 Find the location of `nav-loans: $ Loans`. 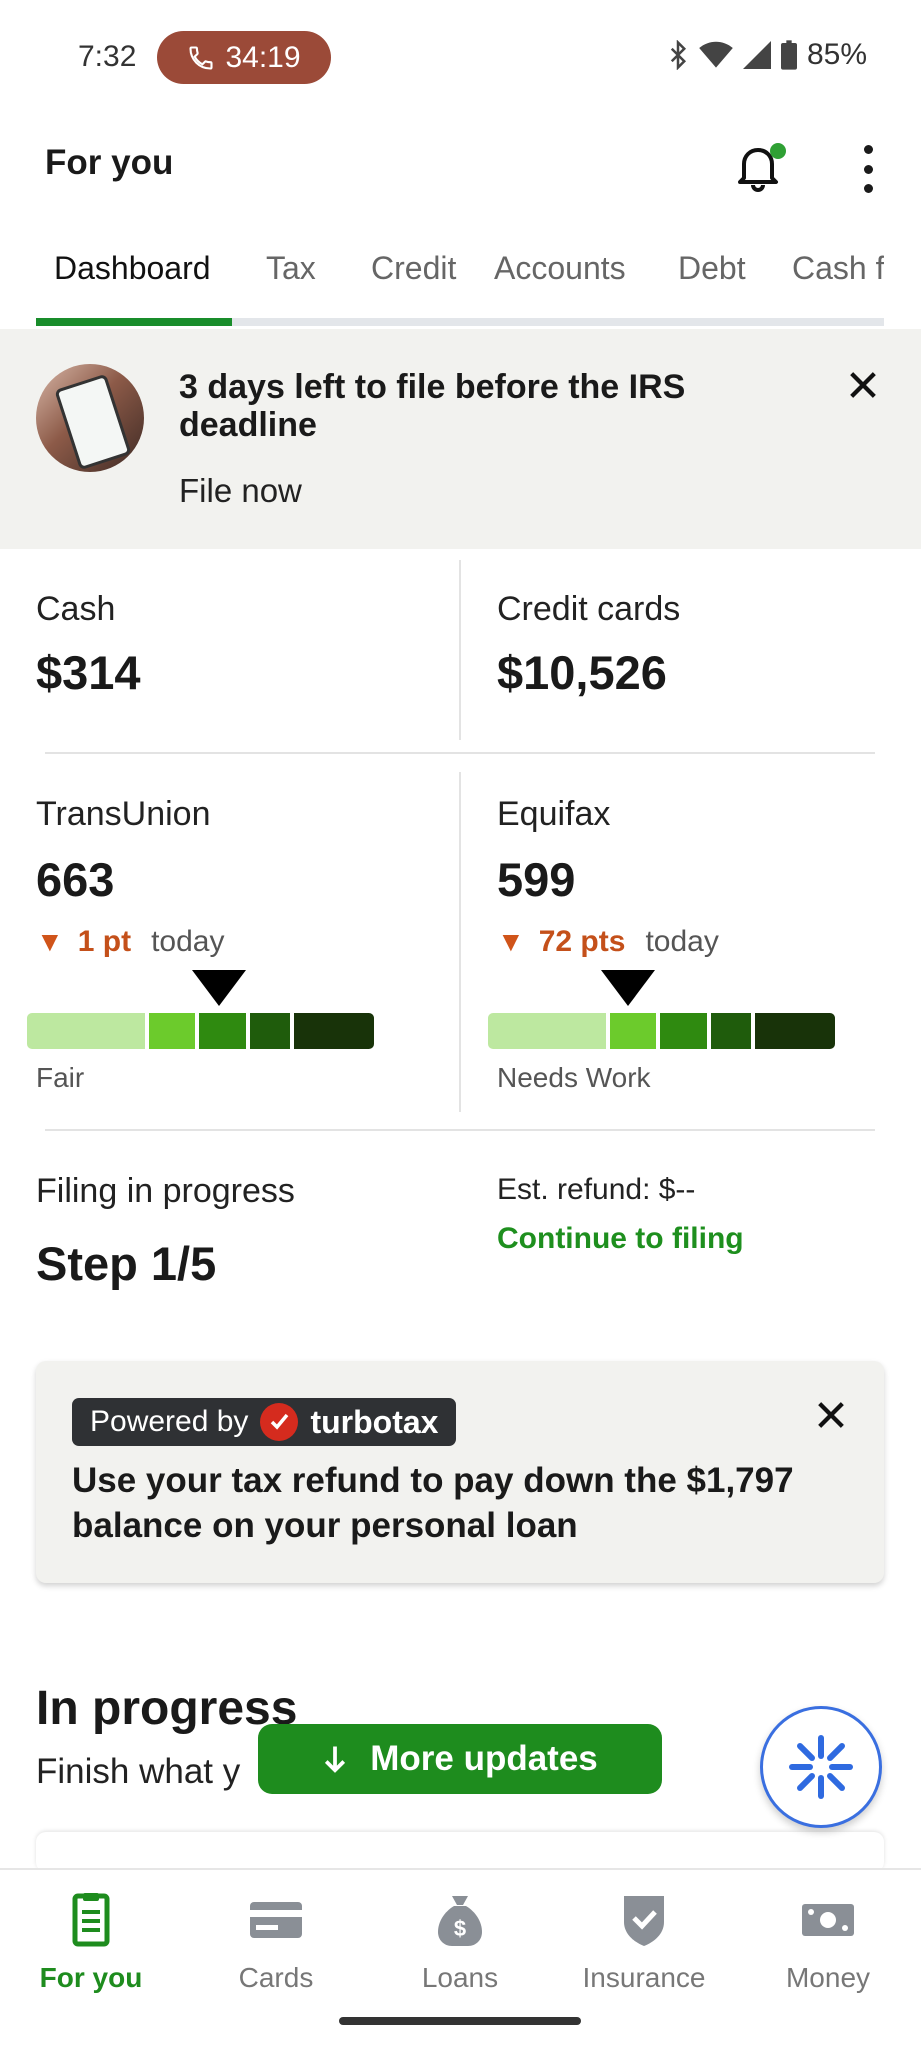

nav-loans: $ Loans is located at coordinates (460, 1942).